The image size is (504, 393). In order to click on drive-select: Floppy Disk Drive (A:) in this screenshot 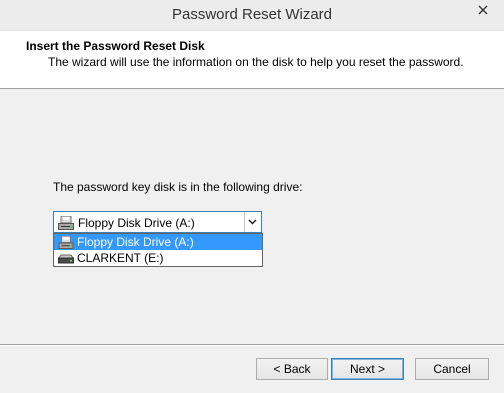, I will do `click(157, 222)`.